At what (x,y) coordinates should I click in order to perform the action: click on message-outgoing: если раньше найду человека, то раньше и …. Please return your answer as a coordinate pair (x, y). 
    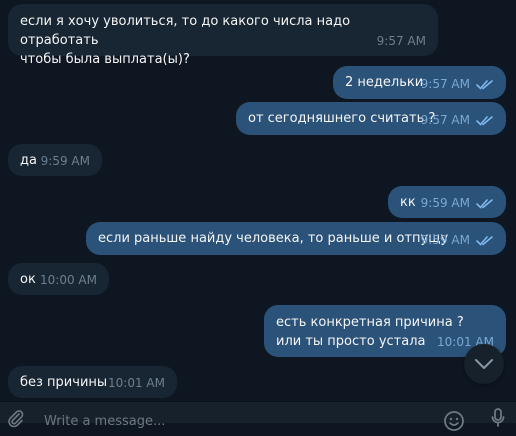
    Looking at the image, I should click on (296, 238).